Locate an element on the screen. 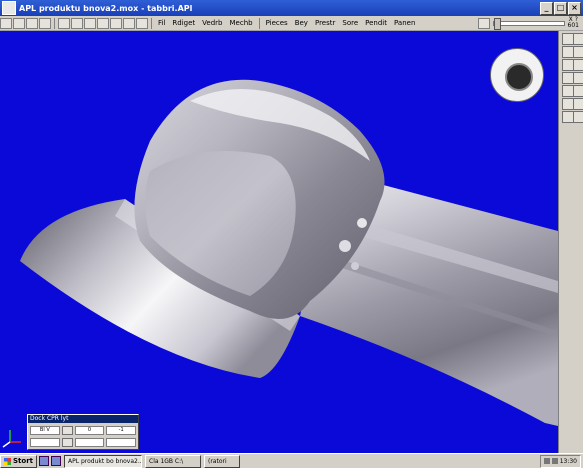 This screenshot has height=468, width=583. menu-item-panen: Panen is located at coordinates (404, 23).